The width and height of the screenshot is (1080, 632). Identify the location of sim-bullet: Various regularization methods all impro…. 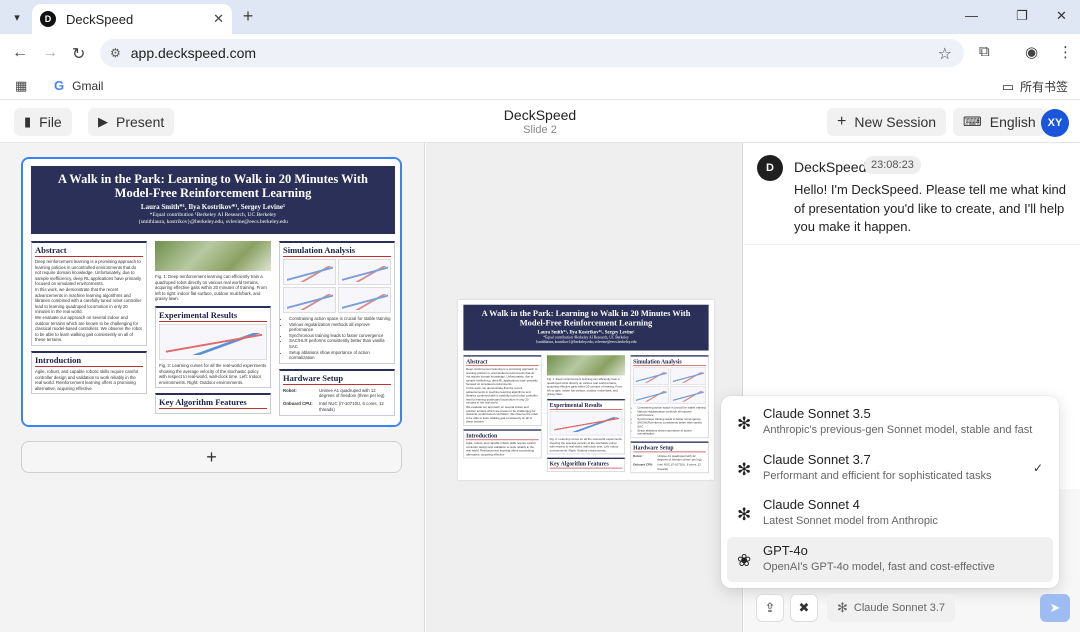
(340, 327).